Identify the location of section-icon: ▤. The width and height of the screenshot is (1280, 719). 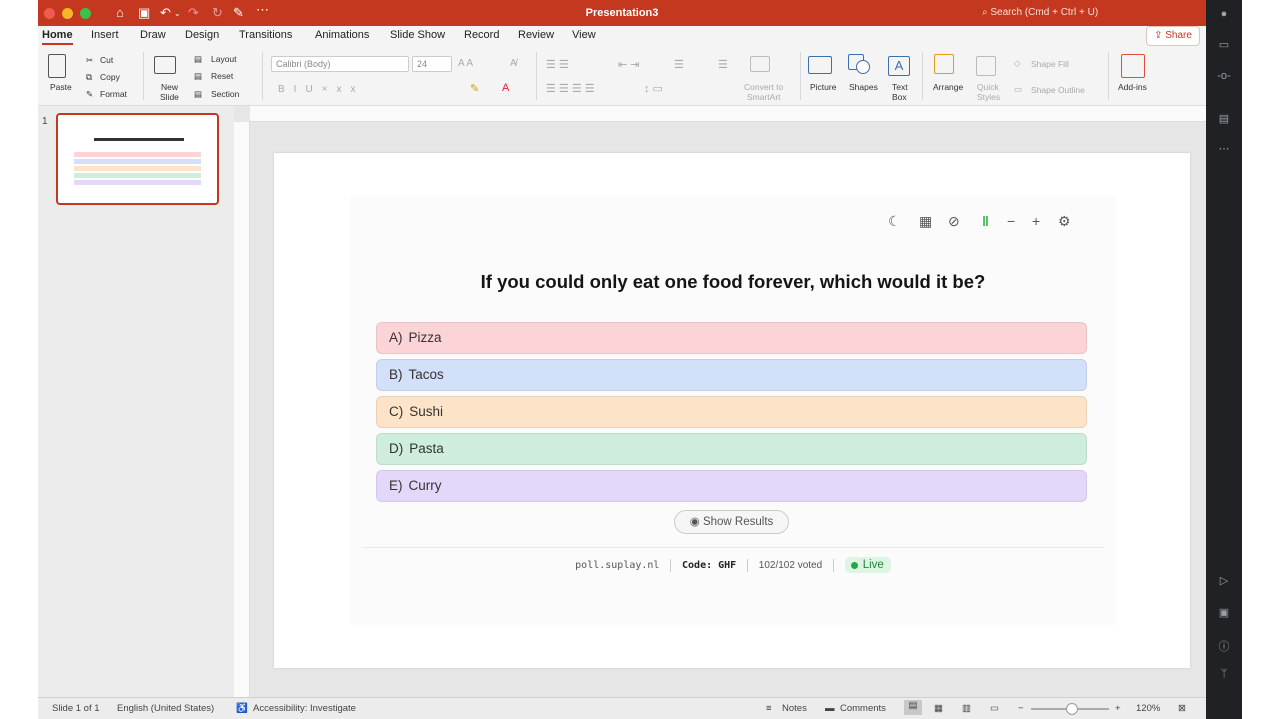
(198, 94).